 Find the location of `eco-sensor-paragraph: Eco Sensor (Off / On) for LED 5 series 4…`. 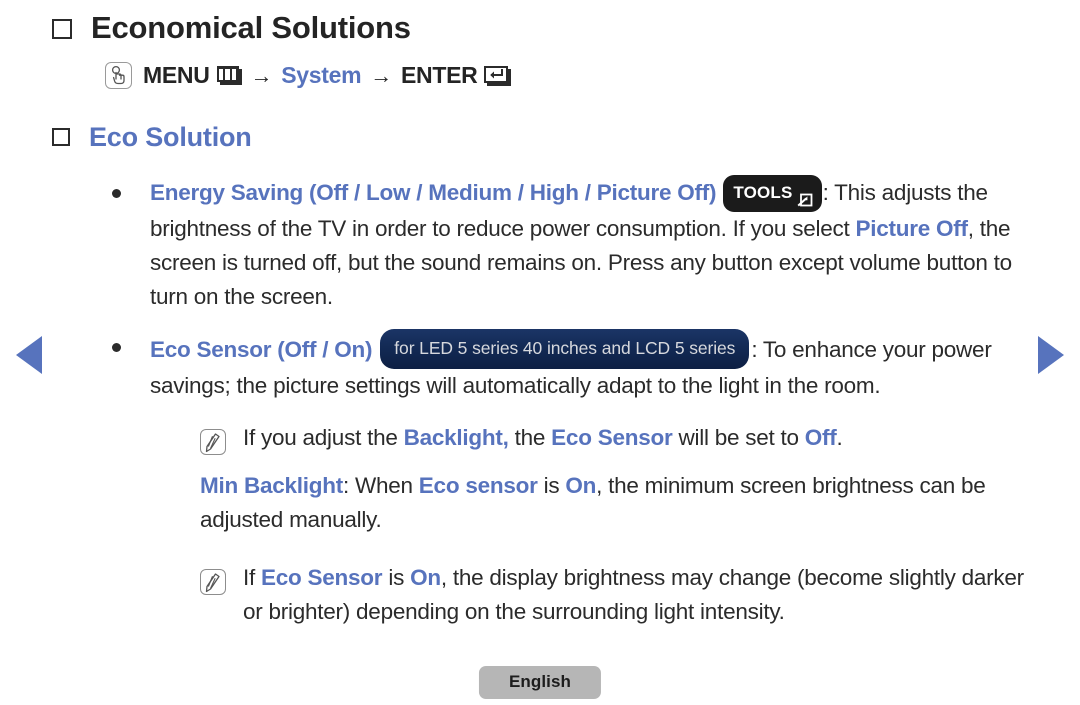

eco-sensor-paragraph: Eco Sensor (Off / On) for LED 5 series 4… is located at coordinates (590, 366).